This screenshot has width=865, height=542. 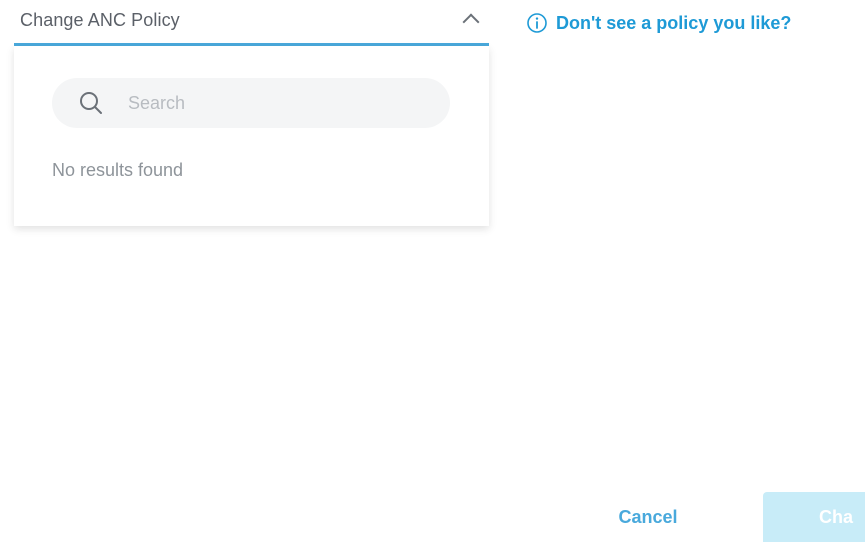 I want to click on search-box, so click(x=251, y=103).